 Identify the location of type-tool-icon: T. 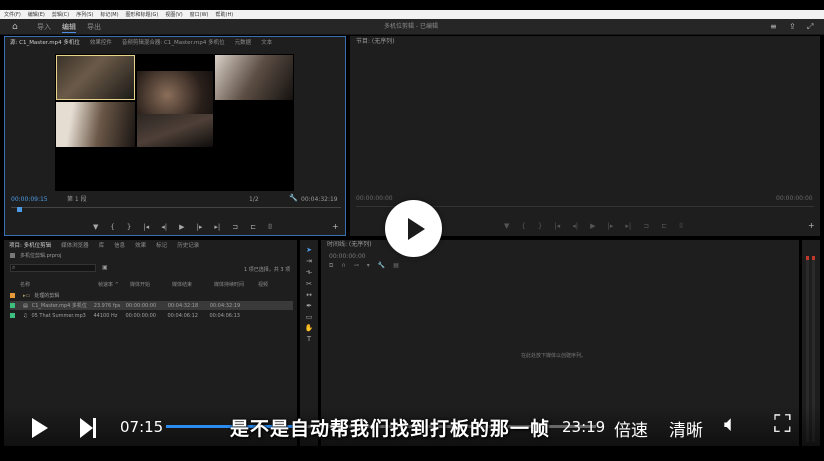
(309, 339).